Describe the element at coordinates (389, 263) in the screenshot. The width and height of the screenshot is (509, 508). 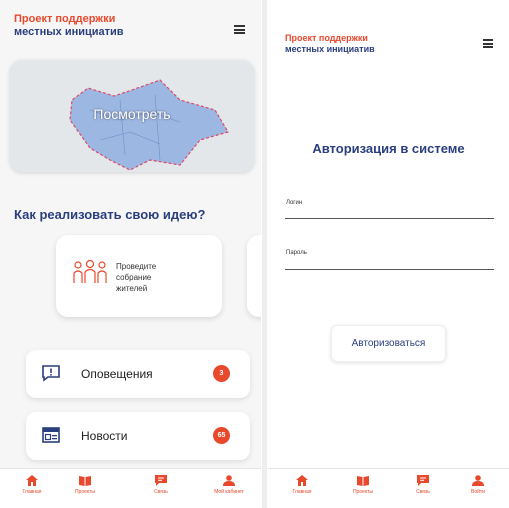
I see `password-field` at that location.